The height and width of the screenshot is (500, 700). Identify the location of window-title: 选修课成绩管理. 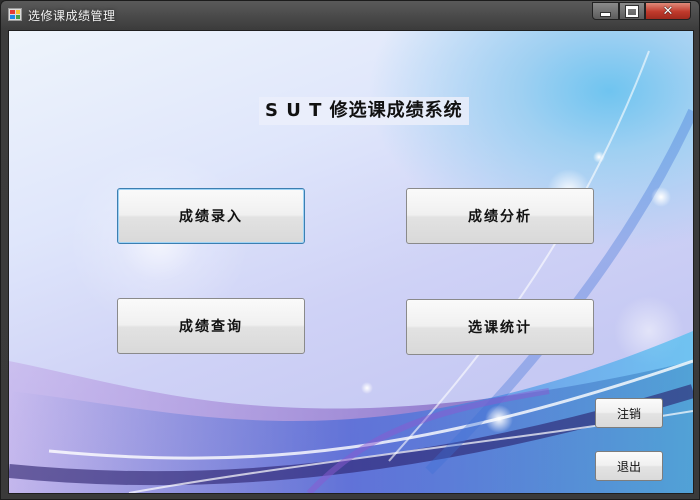
(72, 16).